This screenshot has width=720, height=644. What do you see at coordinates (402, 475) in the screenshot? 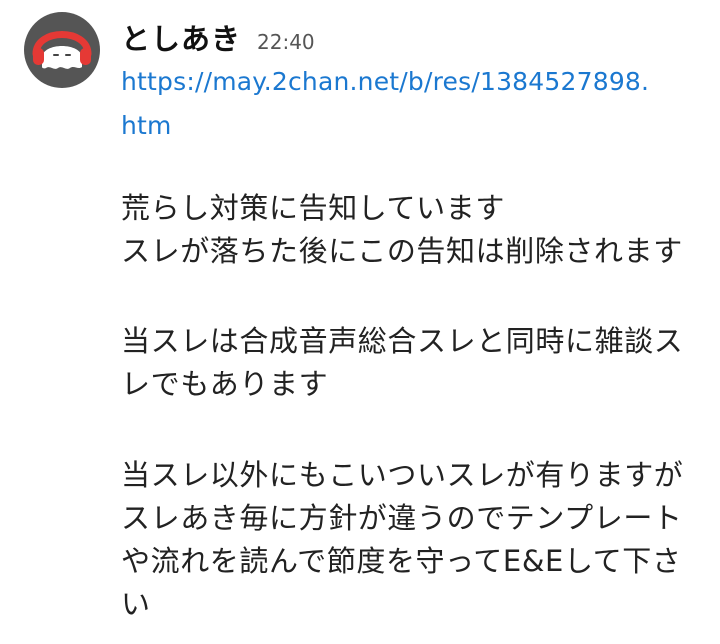
I see `message-line: 当スレ以外にもこいついスレが有りますが` at bounding box center [402, 475].